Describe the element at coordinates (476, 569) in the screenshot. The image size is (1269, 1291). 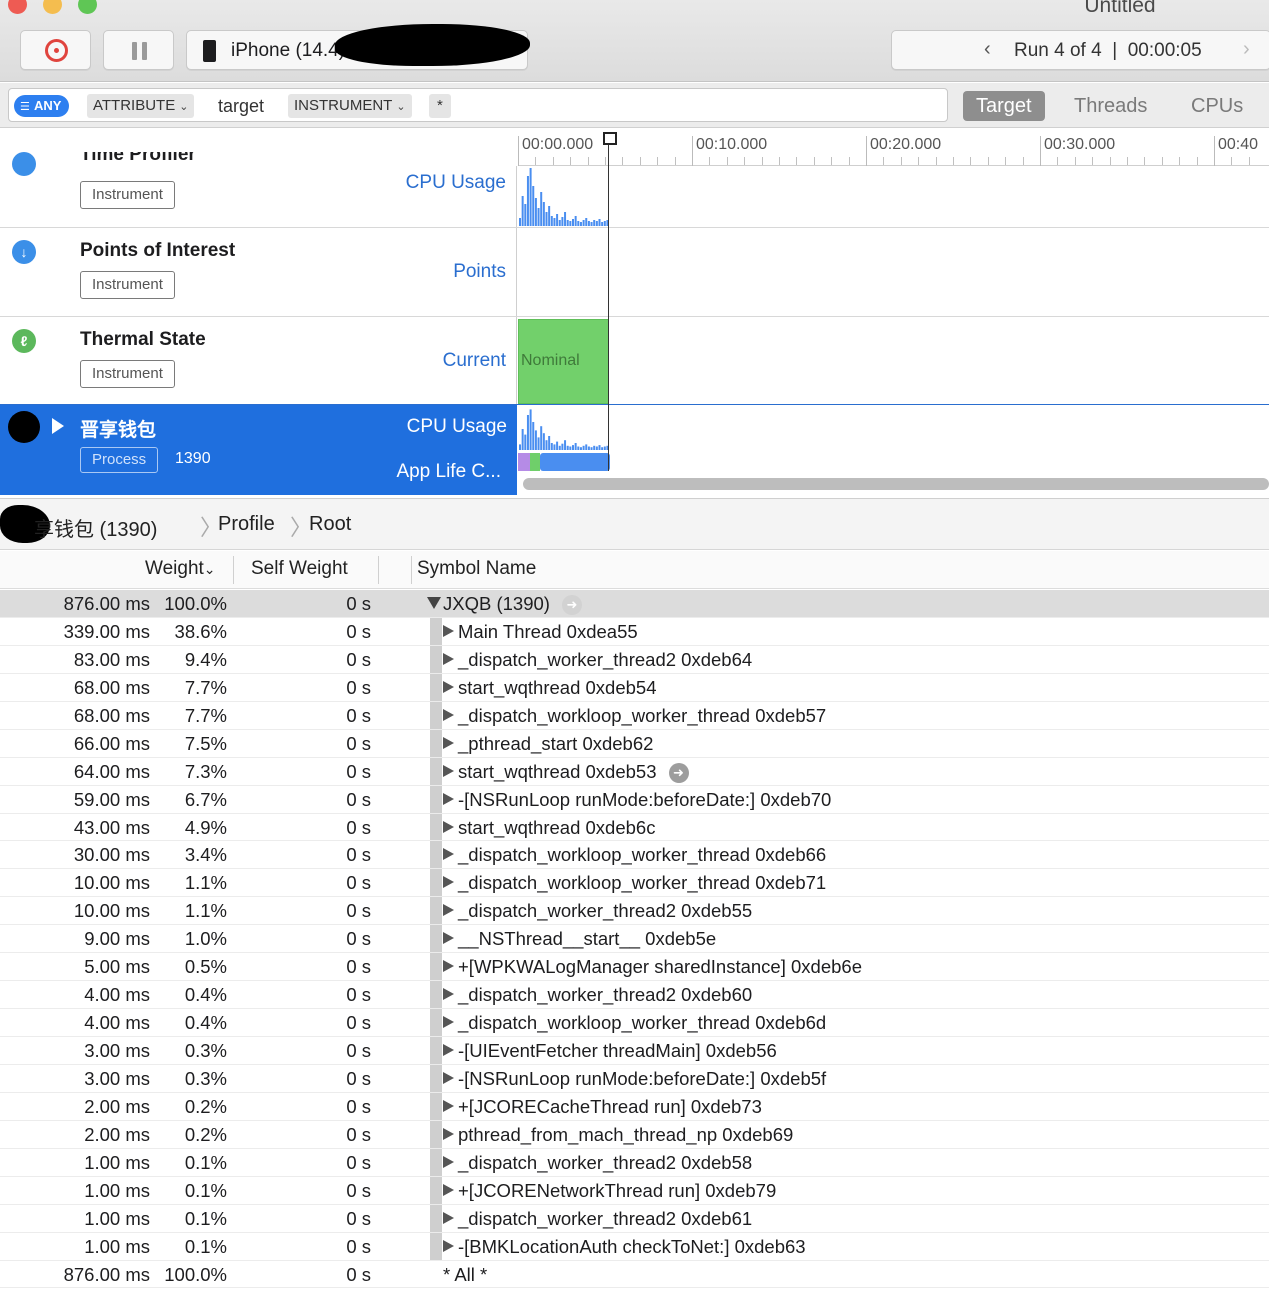
I see `column-symbol-name: Symbol Name` at that location.